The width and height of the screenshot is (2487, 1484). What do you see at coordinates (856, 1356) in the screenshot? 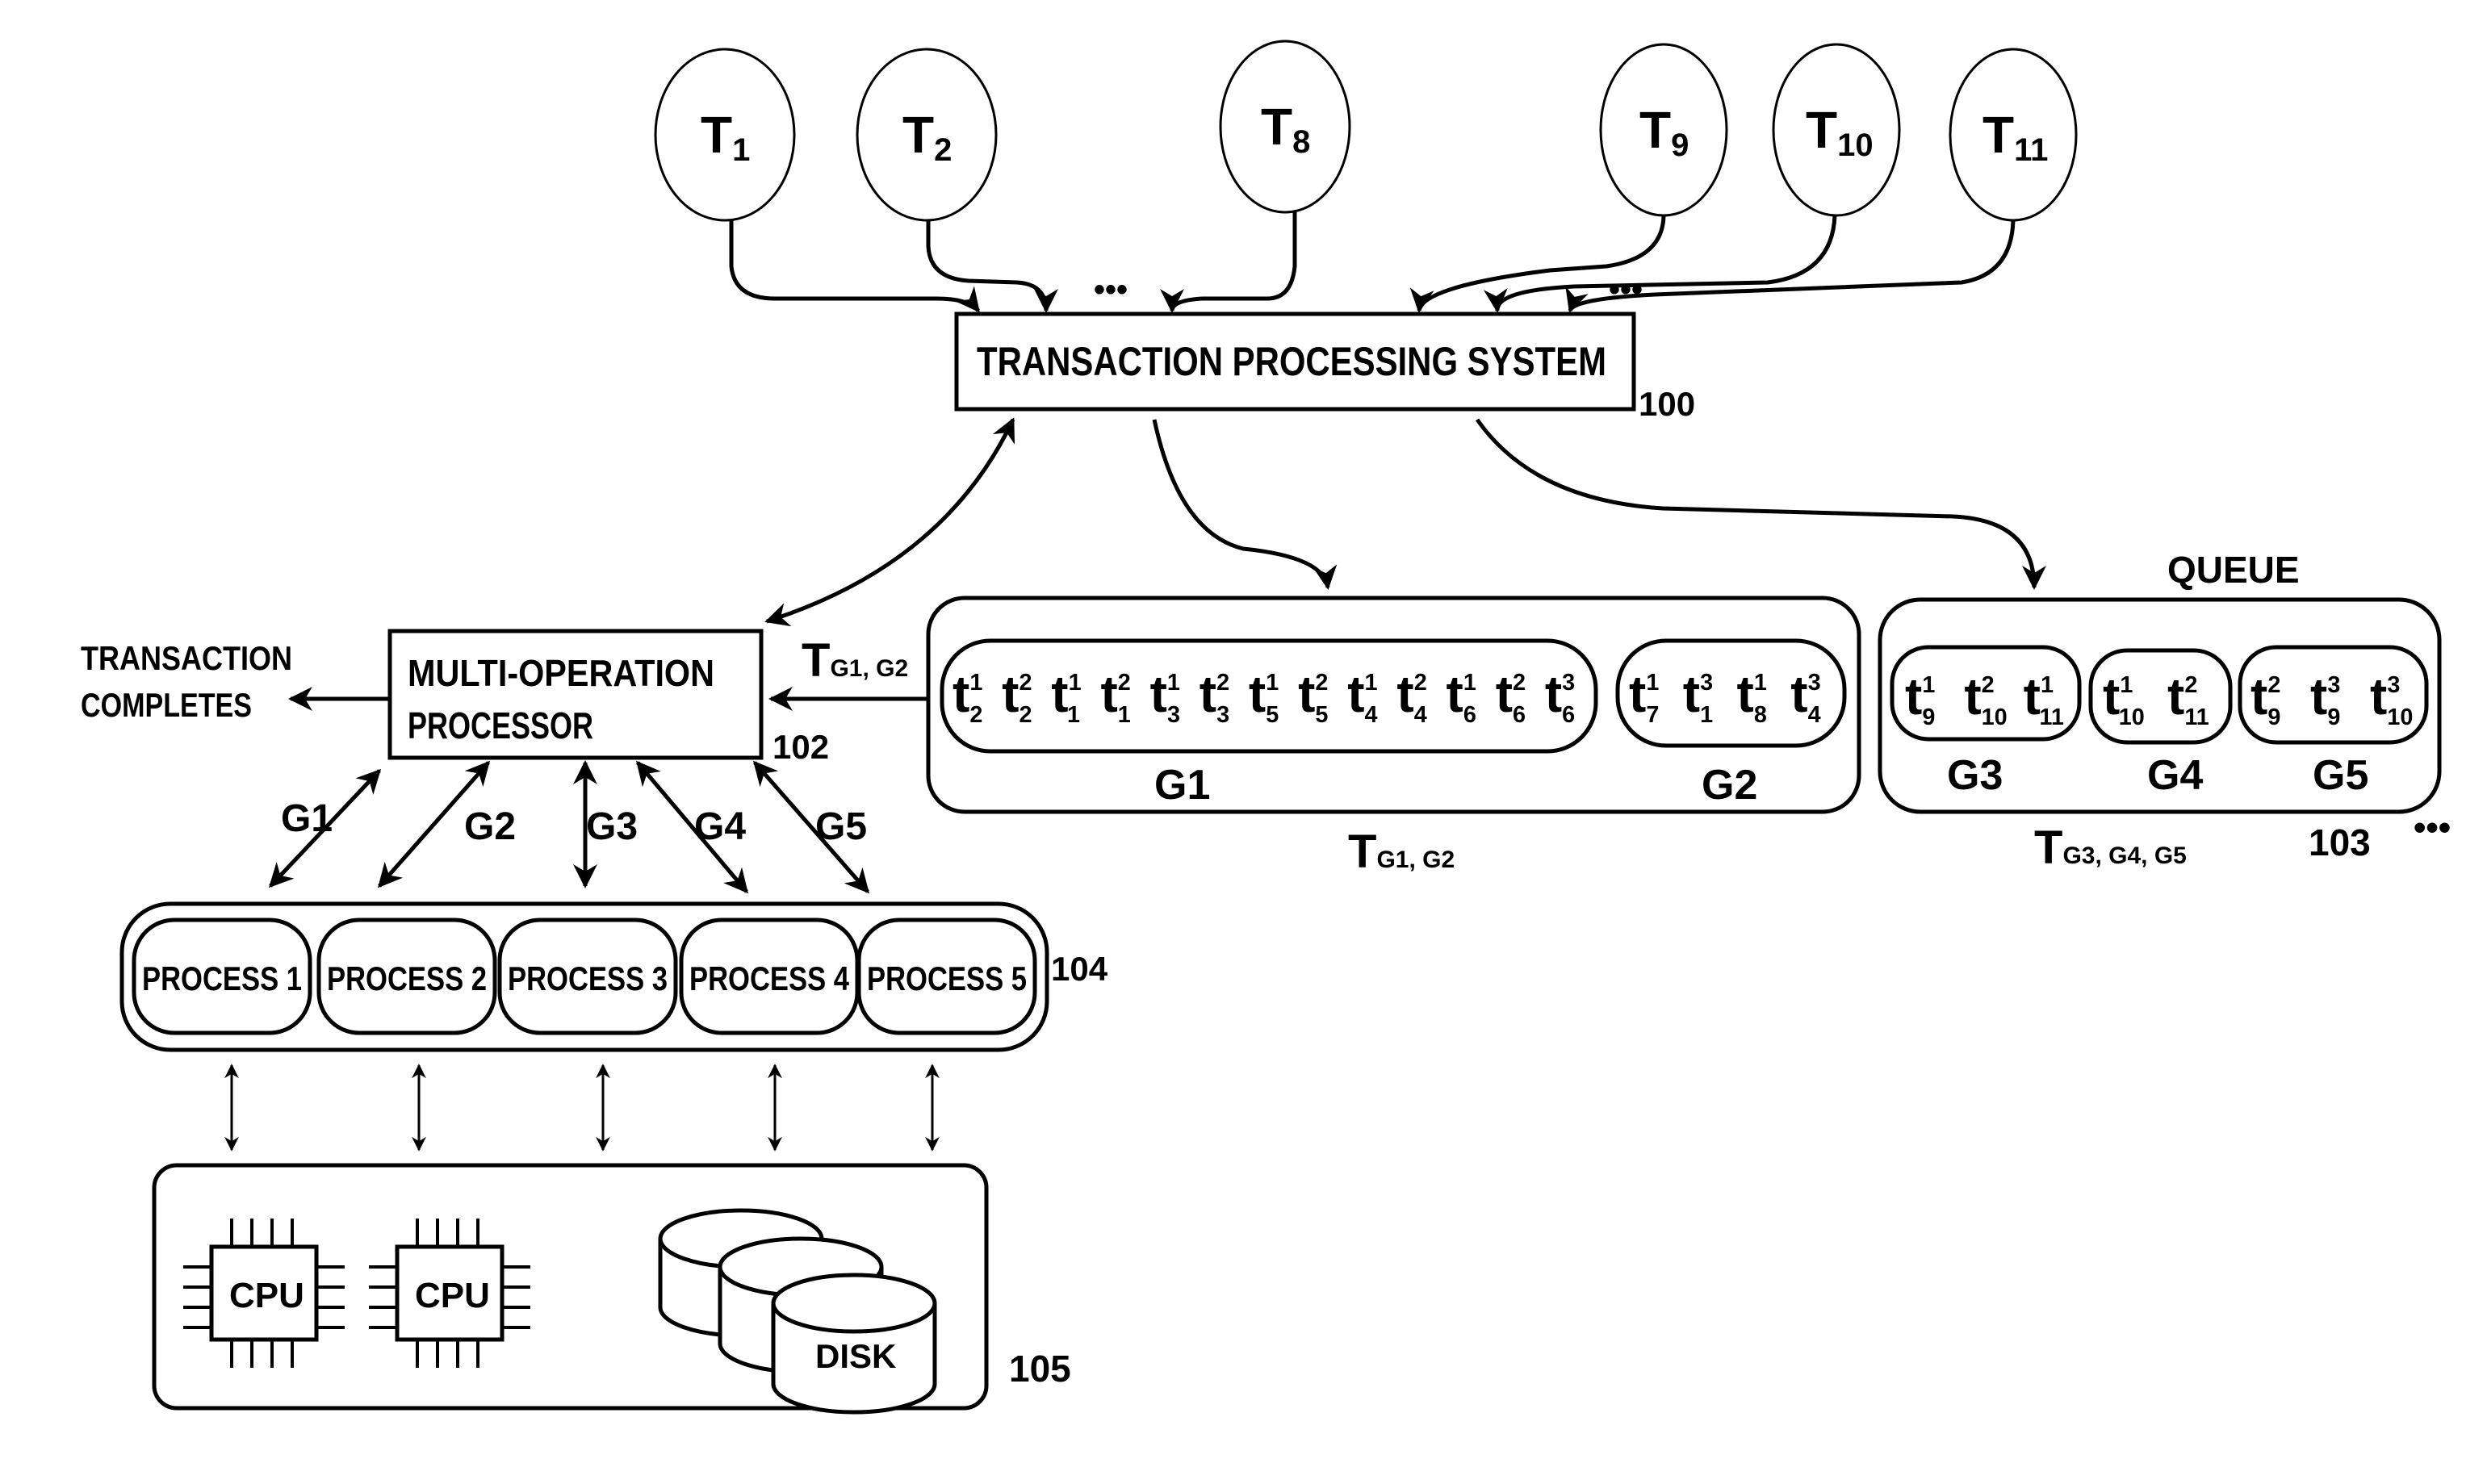
I see `svg-text: DISK` at bounding box center [856, 1356].